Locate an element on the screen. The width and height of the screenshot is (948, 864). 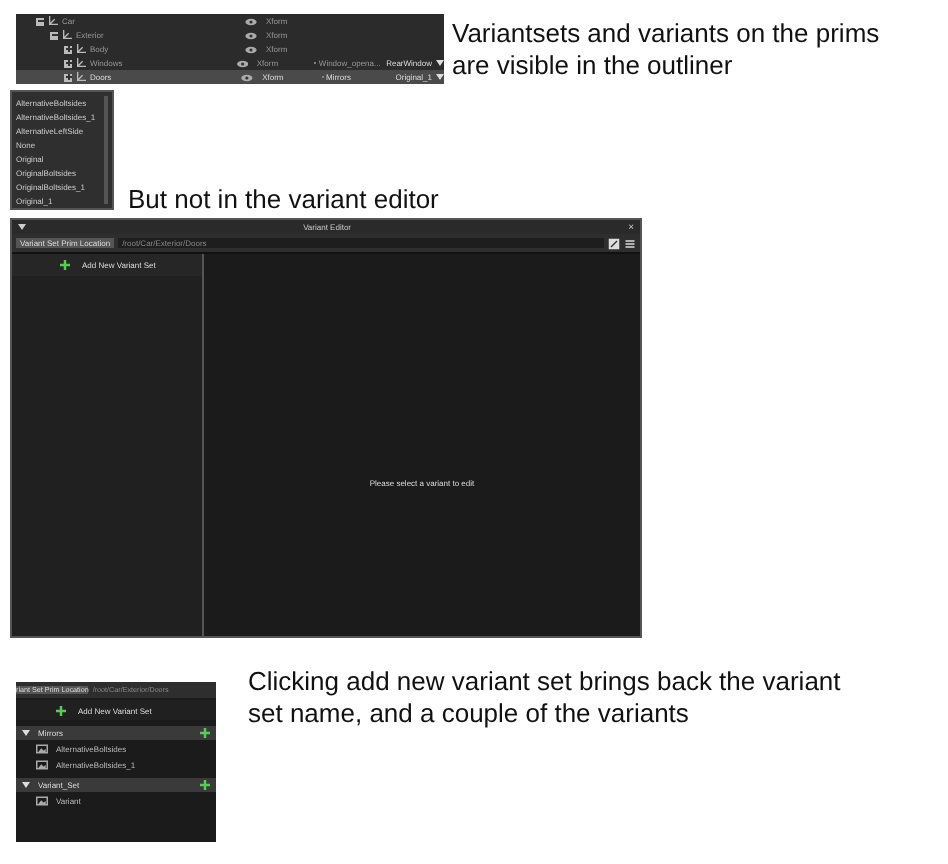
edit-icon is located at coordinates (614, 243).